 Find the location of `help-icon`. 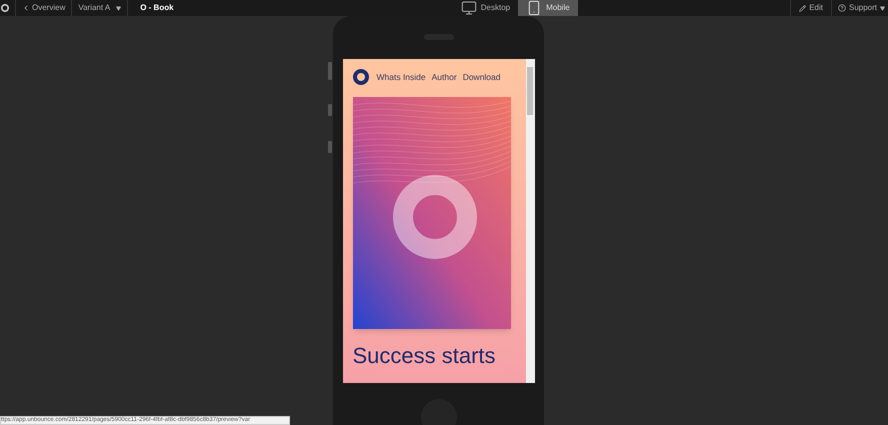

help-icon is located at coordinates (842, 8).